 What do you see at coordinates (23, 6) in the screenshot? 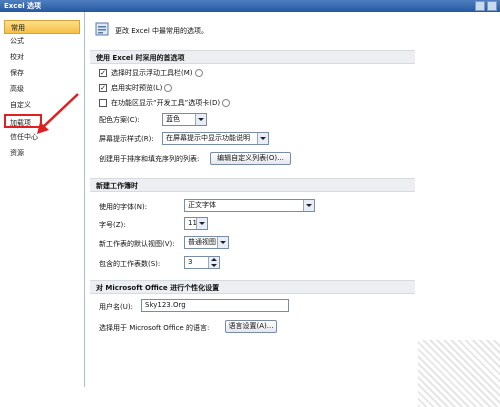
I see `window-title: Excel 选项` at bounding box center [23, 6].